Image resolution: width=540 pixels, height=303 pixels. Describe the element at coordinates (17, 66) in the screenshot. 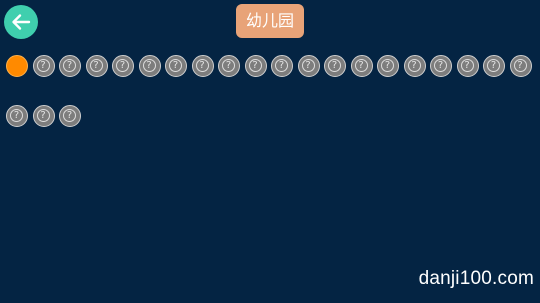

I see `level-button-current` at that location.